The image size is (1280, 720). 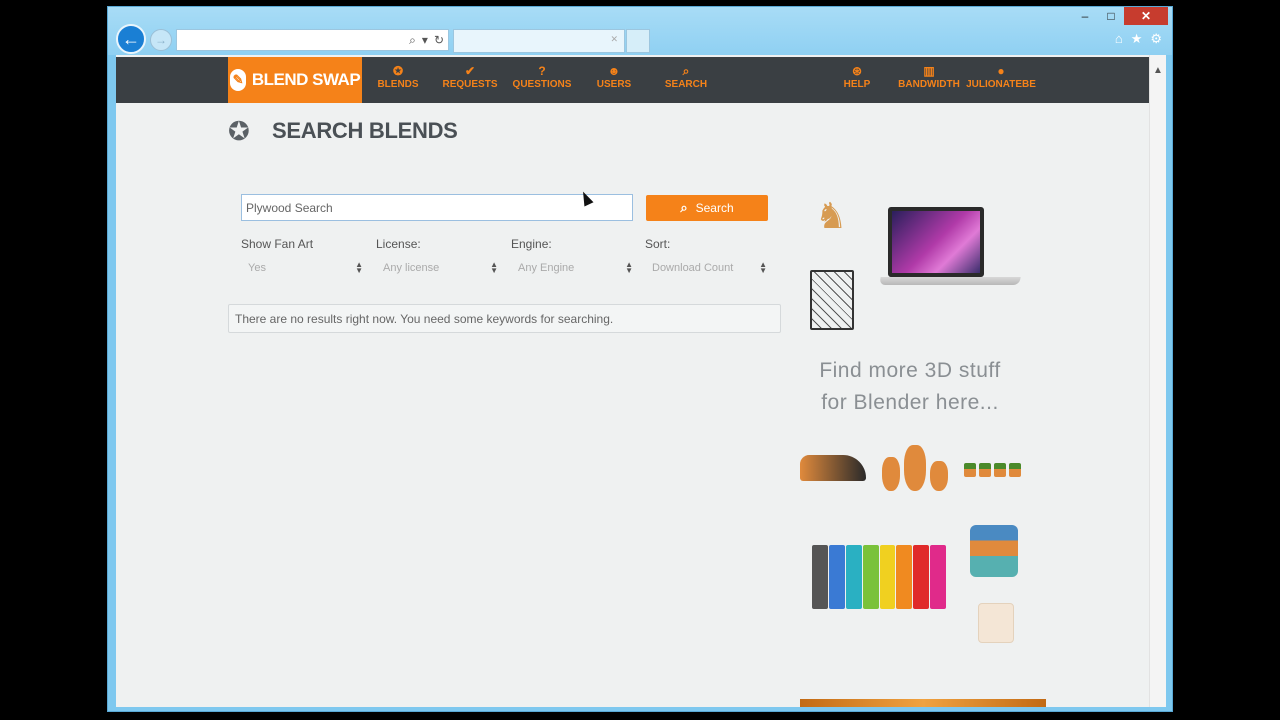 I want to click on site-logo: ✎ BLEND SWAP, so click(x=295, y=80).